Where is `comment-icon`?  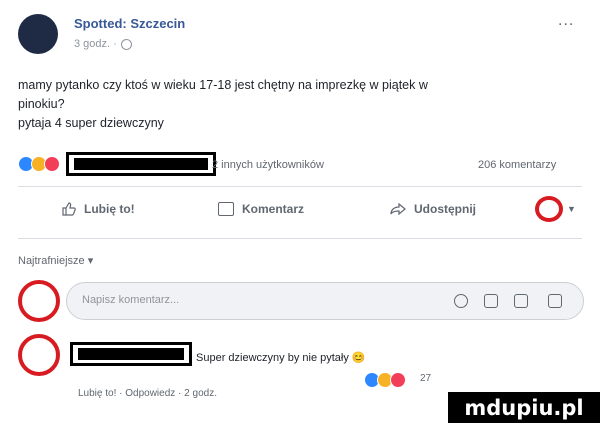
comment-icon is located at coordinates (226, 209).